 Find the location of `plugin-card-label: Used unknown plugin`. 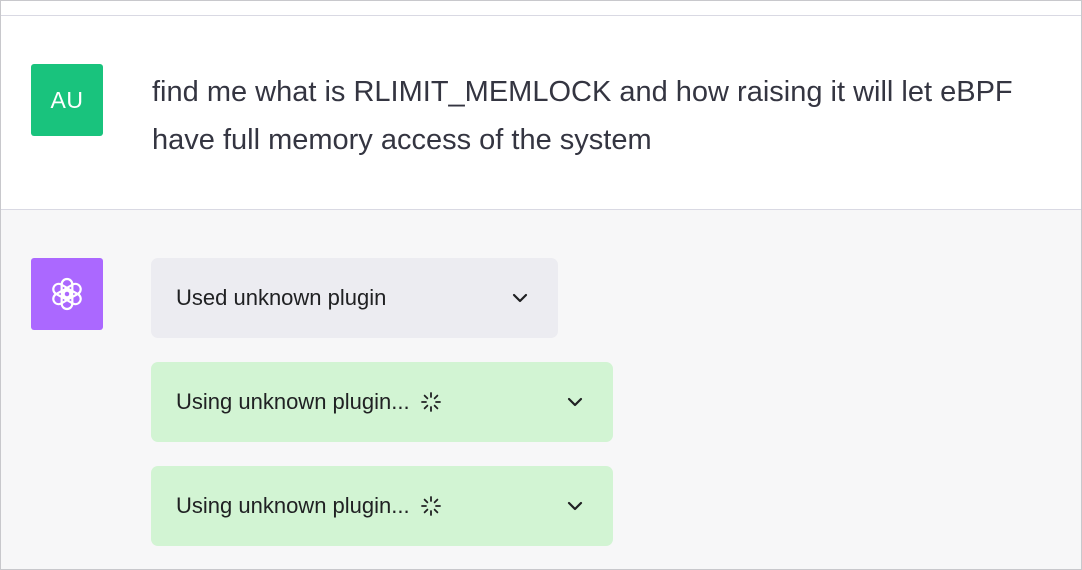

plugin-card-label: Used unknown plugin is located at coordinates (281, 297).